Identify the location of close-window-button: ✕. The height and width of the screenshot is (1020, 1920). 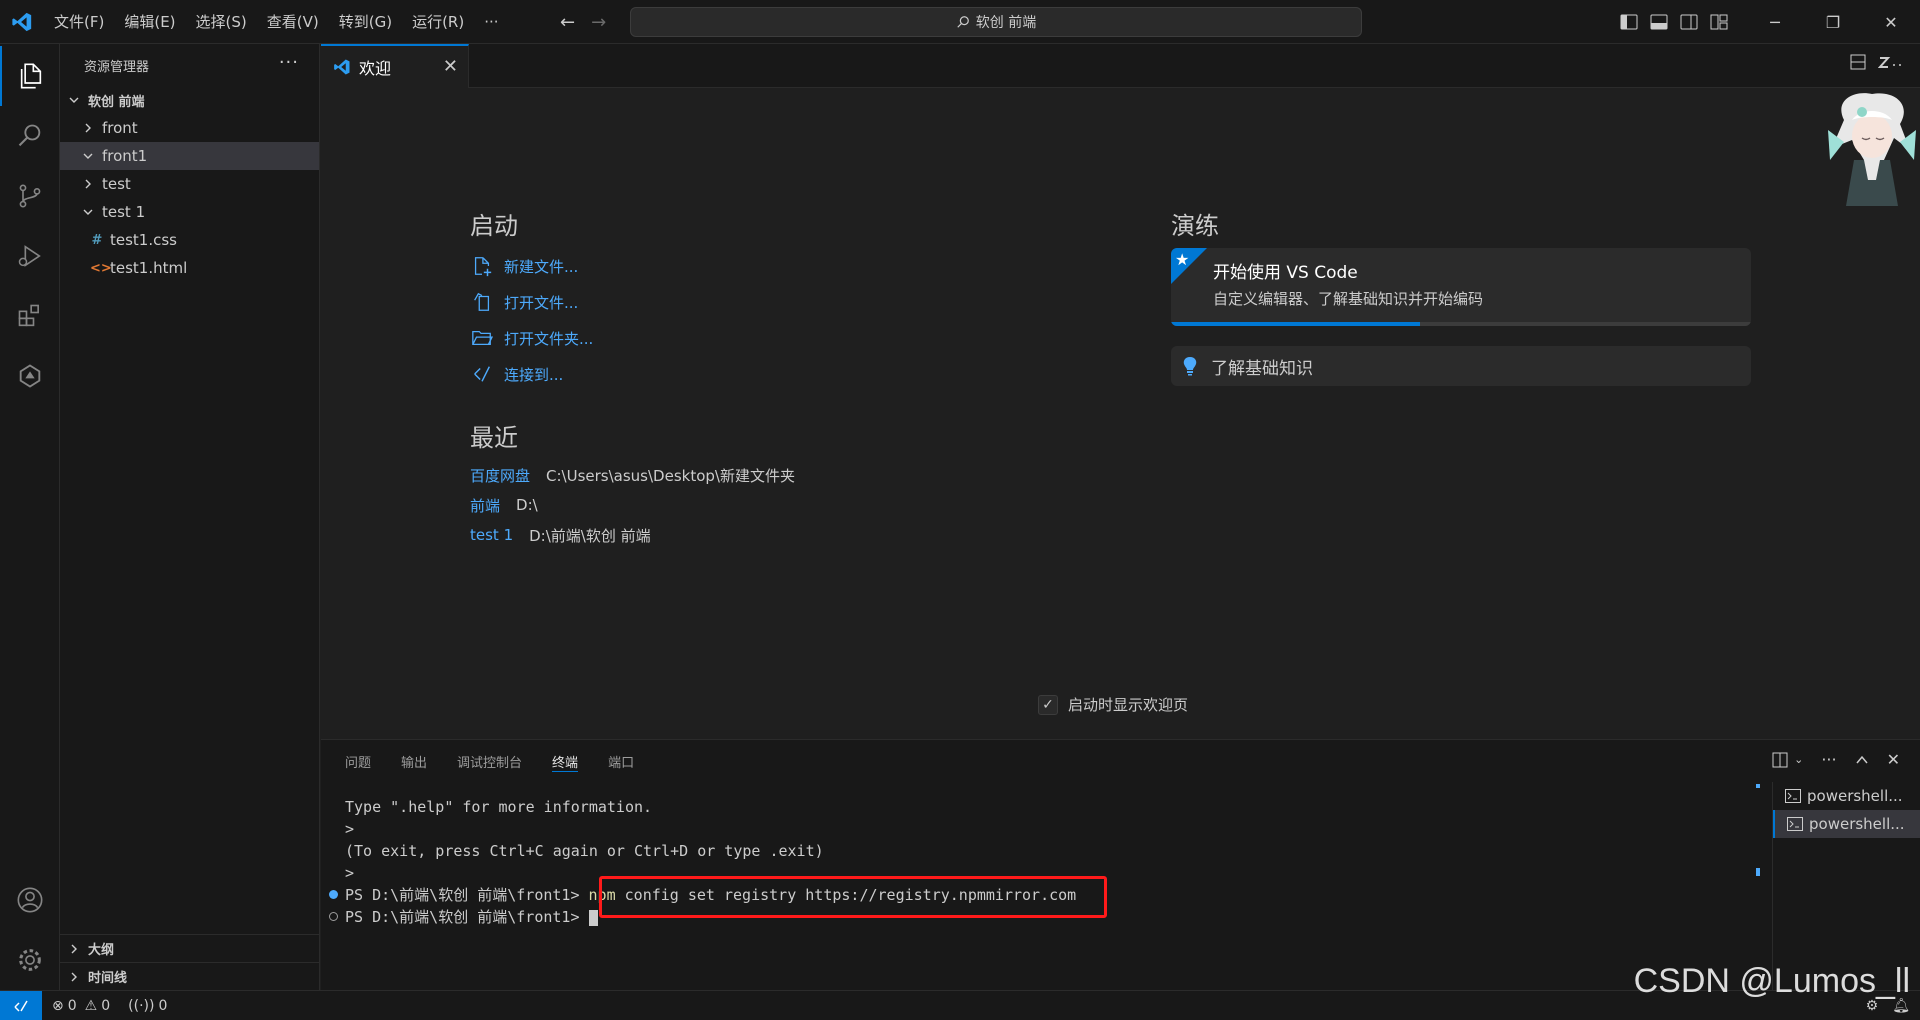
(1891, 22).